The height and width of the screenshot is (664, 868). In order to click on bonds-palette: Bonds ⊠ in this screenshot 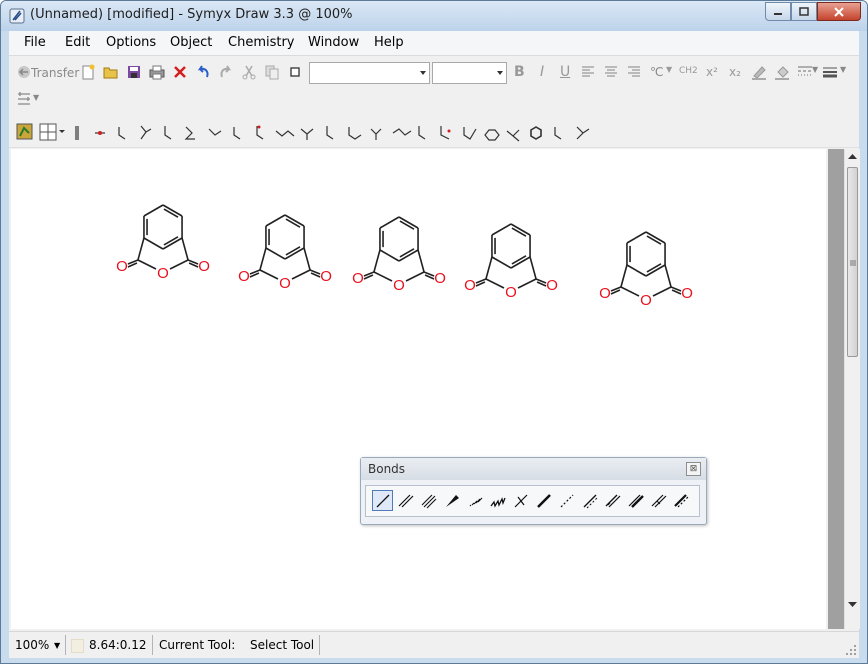, I will do `click(533, 491)`.